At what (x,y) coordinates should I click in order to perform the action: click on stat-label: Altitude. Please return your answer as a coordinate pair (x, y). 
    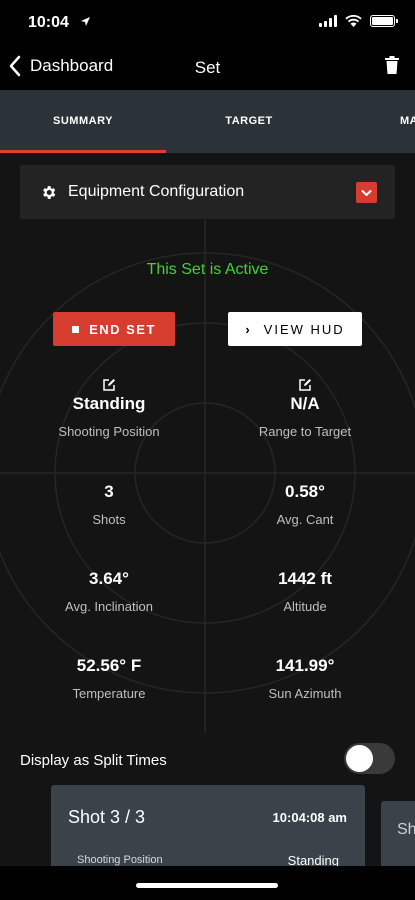
    Looking at the image, I should click on (305, 606).